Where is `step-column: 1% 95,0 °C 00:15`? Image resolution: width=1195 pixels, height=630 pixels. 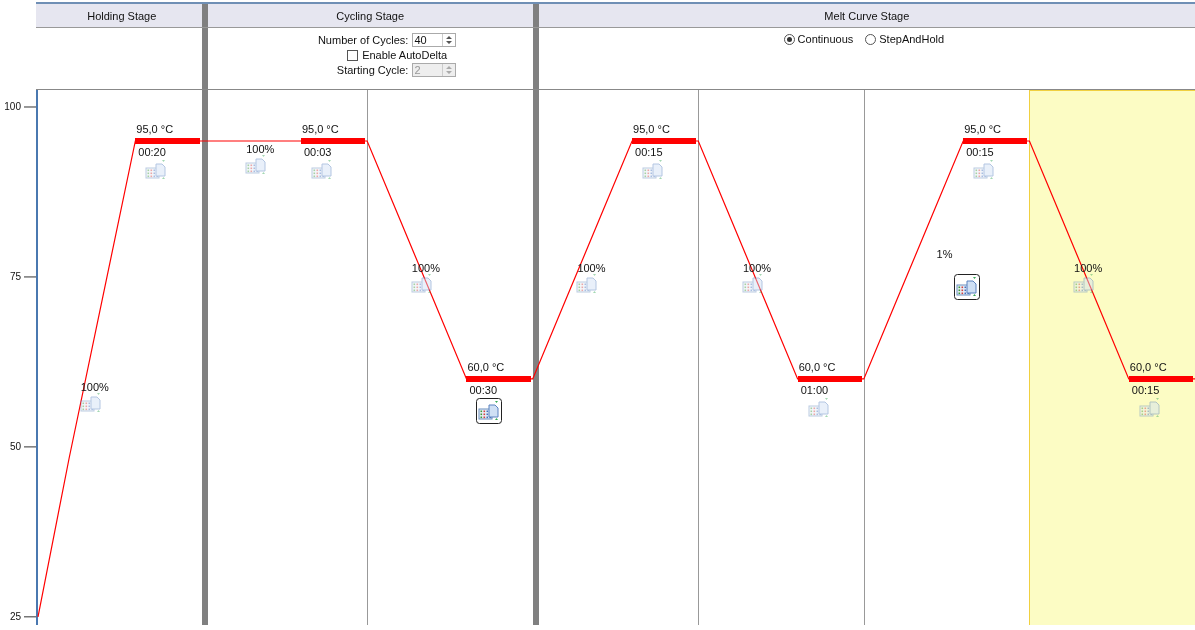
step-column: 1% 95,0 °C 00:15 is located at coordinates (946, 357).